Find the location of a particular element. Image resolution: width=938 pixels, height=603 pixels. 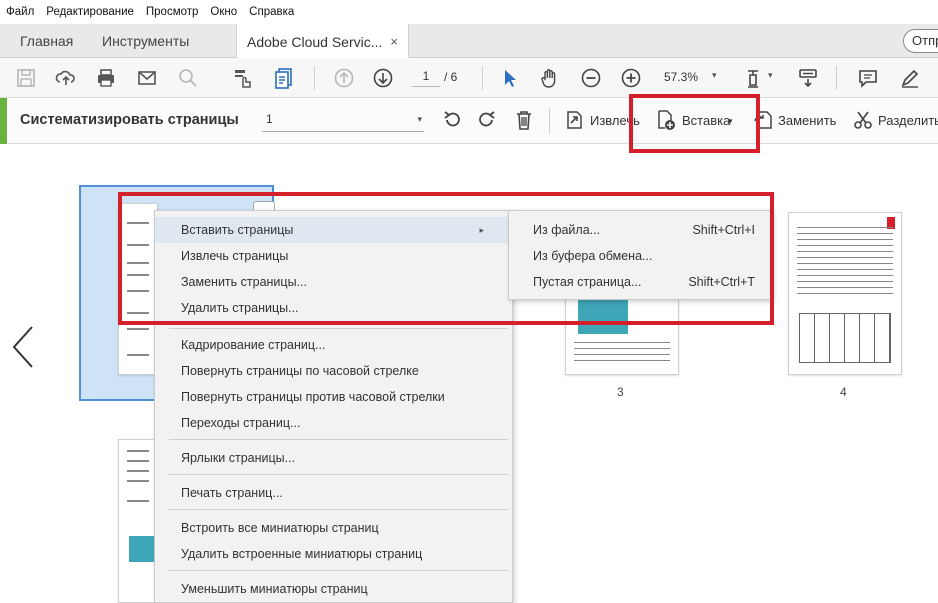

organize-divider is located at coordinates (549, 121).